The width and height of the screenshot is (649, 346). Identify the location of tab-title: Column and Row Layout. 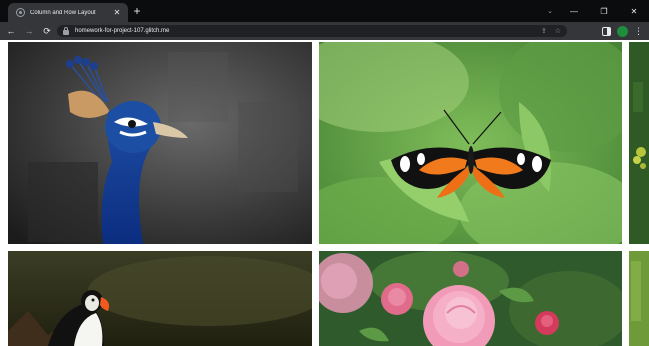
(63, 12).